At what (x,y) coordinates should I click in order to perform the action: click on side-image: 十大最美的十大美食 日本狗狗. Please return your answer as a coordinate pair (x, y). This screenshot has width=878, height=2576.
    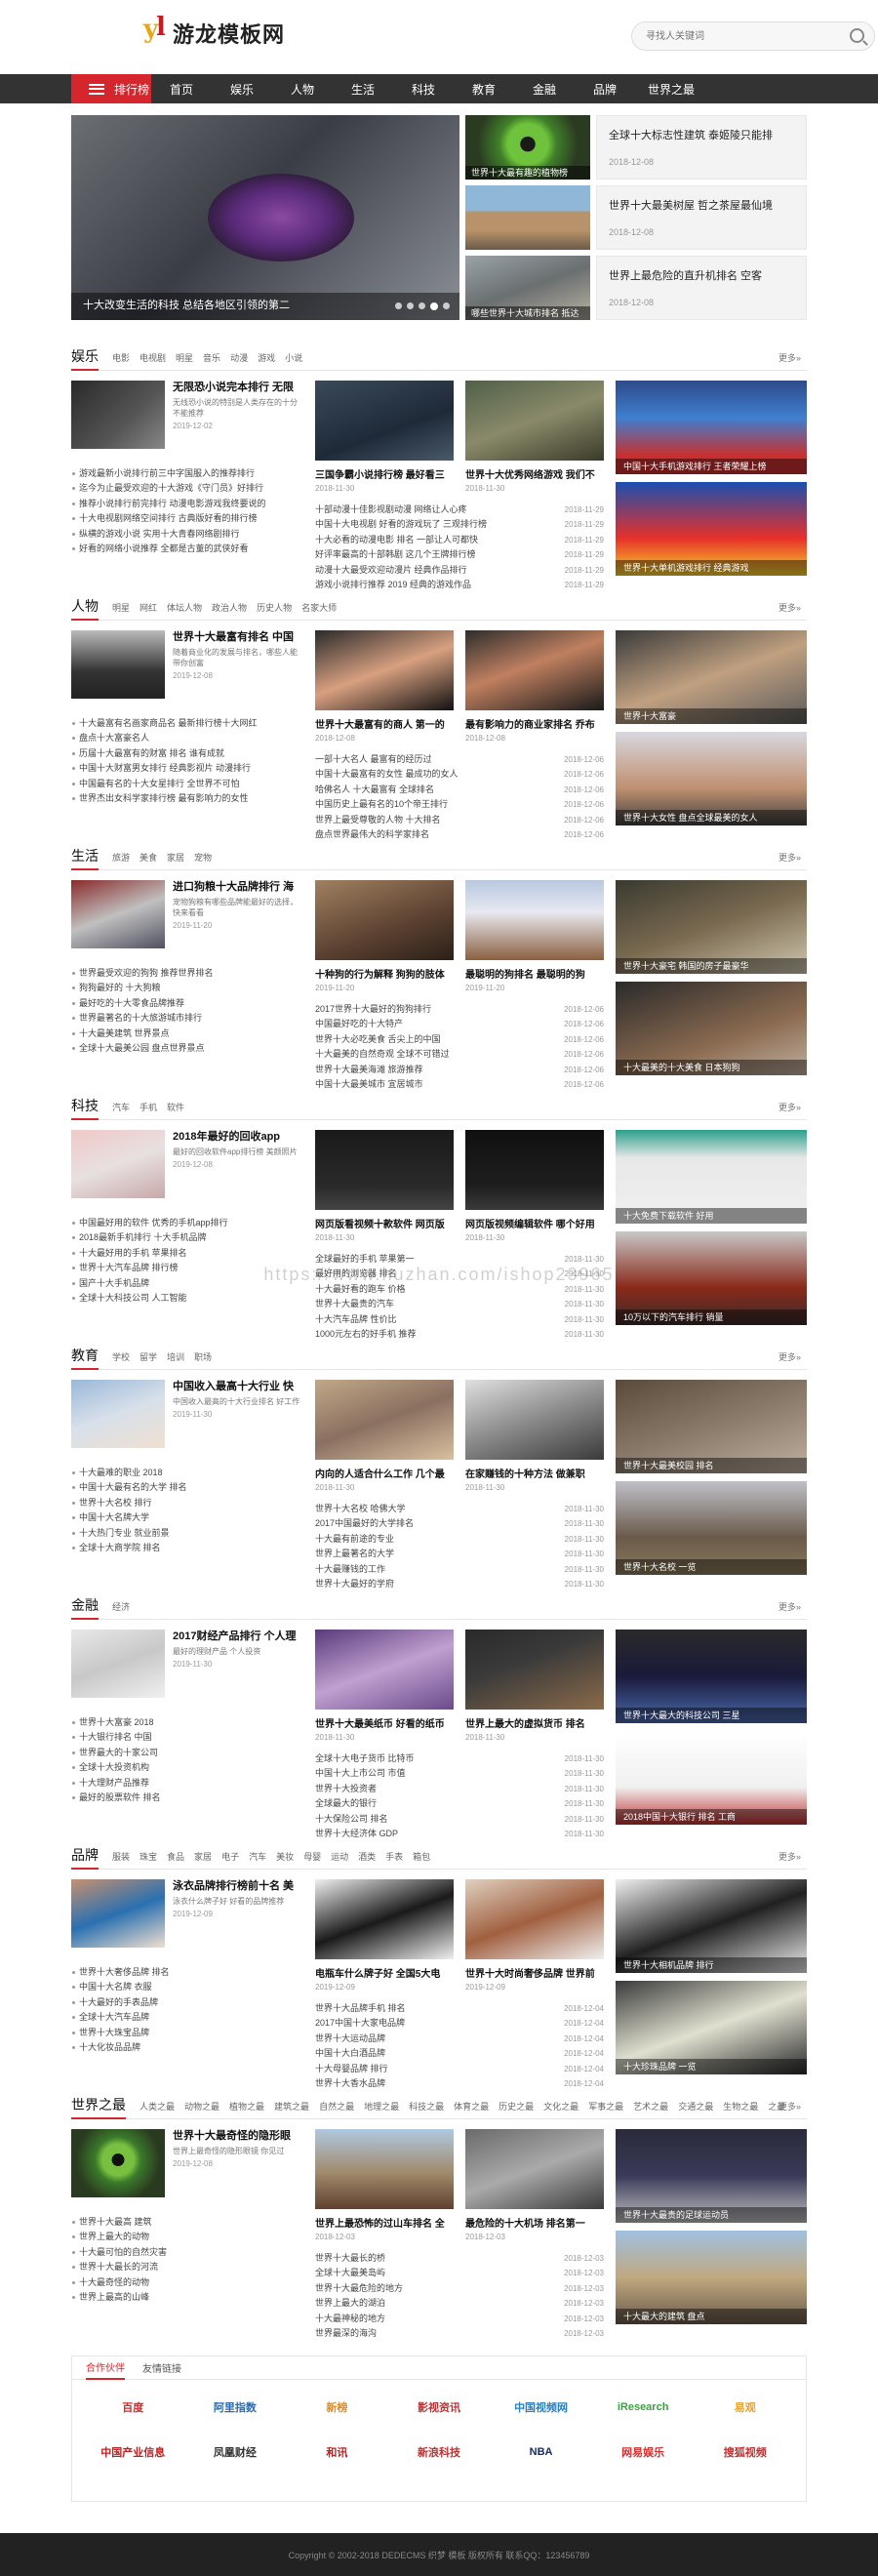
    Looking at the image, I should click on (712, 1028).